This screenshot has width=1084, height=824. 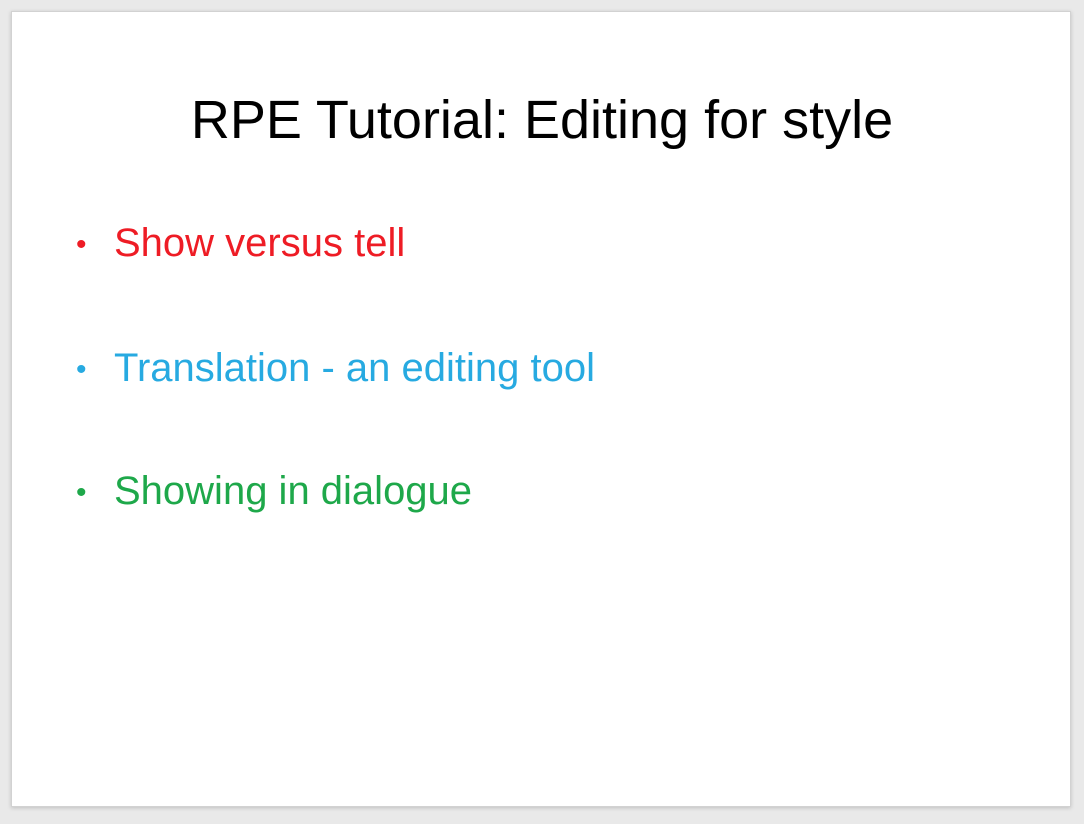 I want to click on bullet-item-show-versus-tell: • Show versus tell, so click(x=240, y=244).